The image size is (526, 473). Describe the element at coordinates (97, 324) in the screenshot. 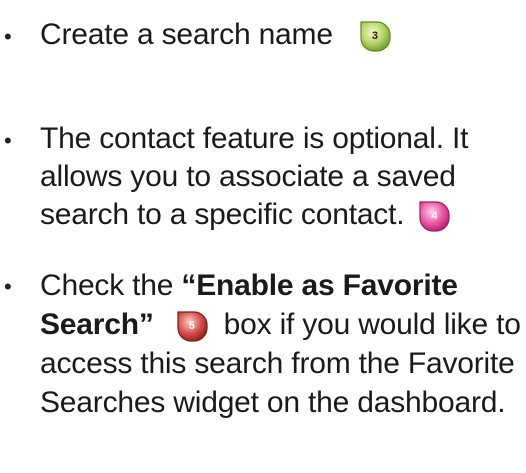

I see `bullet-text-search: Search”` at that location.